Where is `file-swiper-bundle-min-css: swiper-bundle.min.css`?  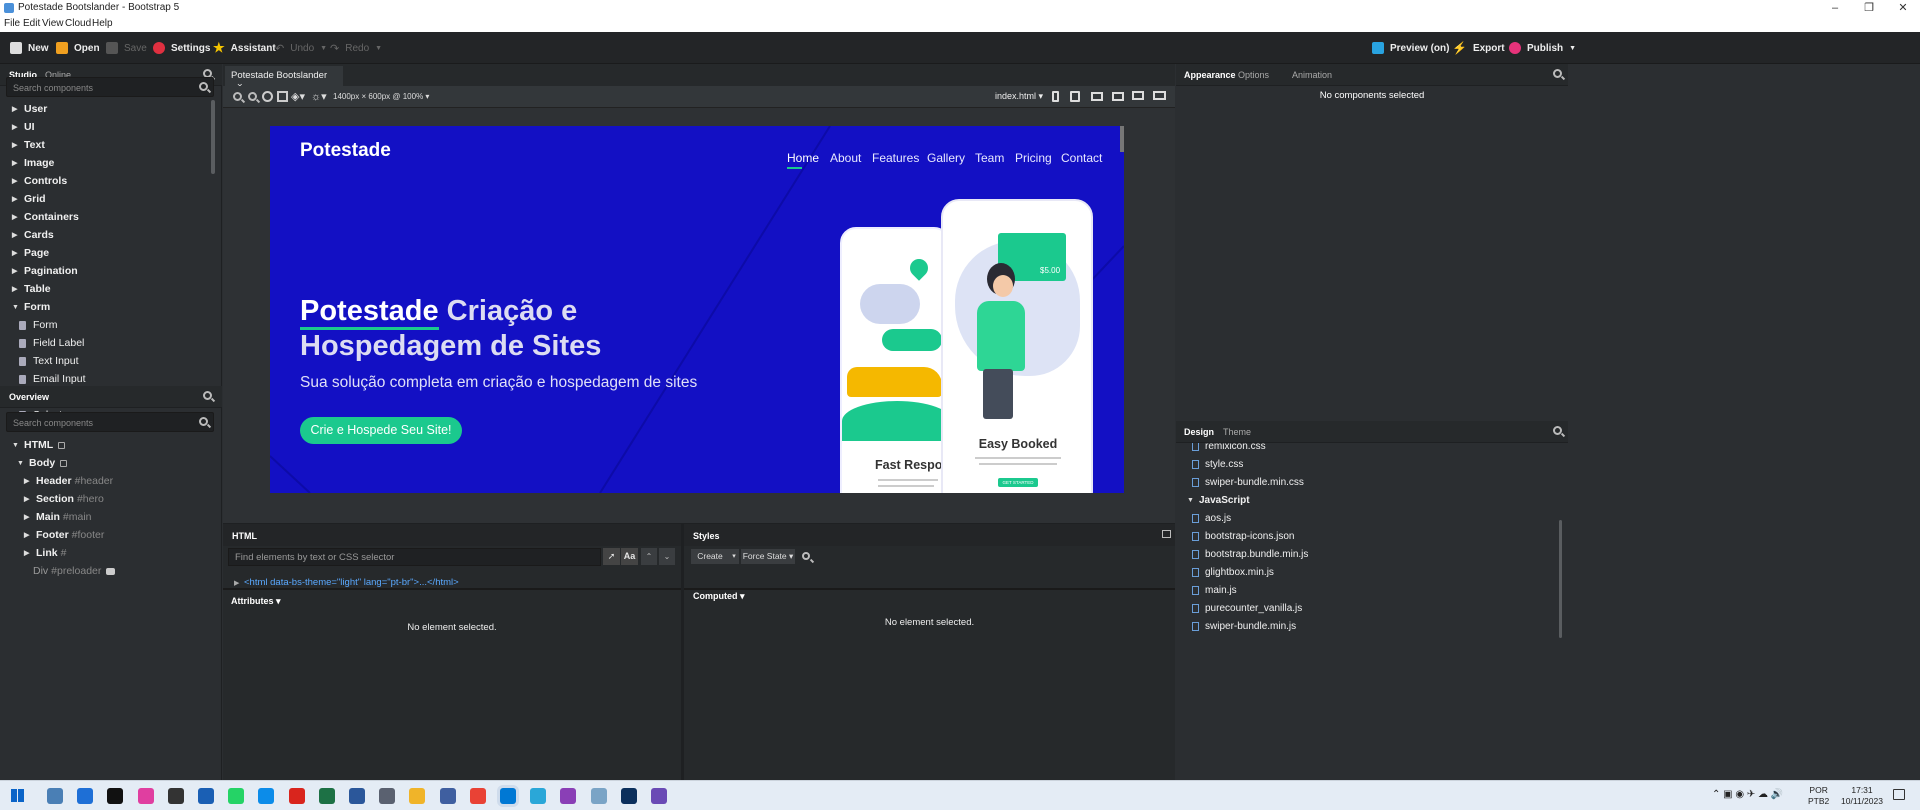
file-swiper-bundle-min-css: swiper-bundle.min.css is located at coordinates (1248, 482).